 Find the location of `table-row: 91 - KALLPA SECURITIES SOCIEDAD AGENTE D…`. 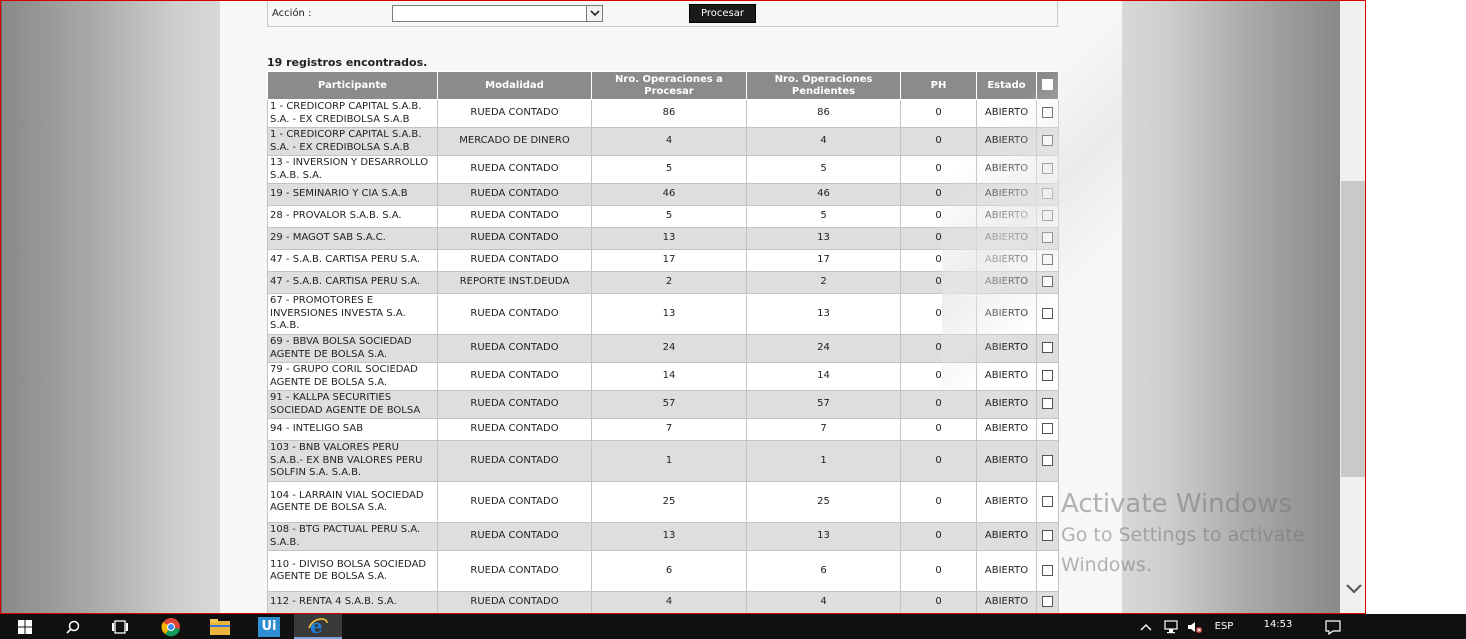

table-row: 91 - KALLPA SECURITIES SOCIEDAD AGENTE D… is located at coordinates (663, 404).